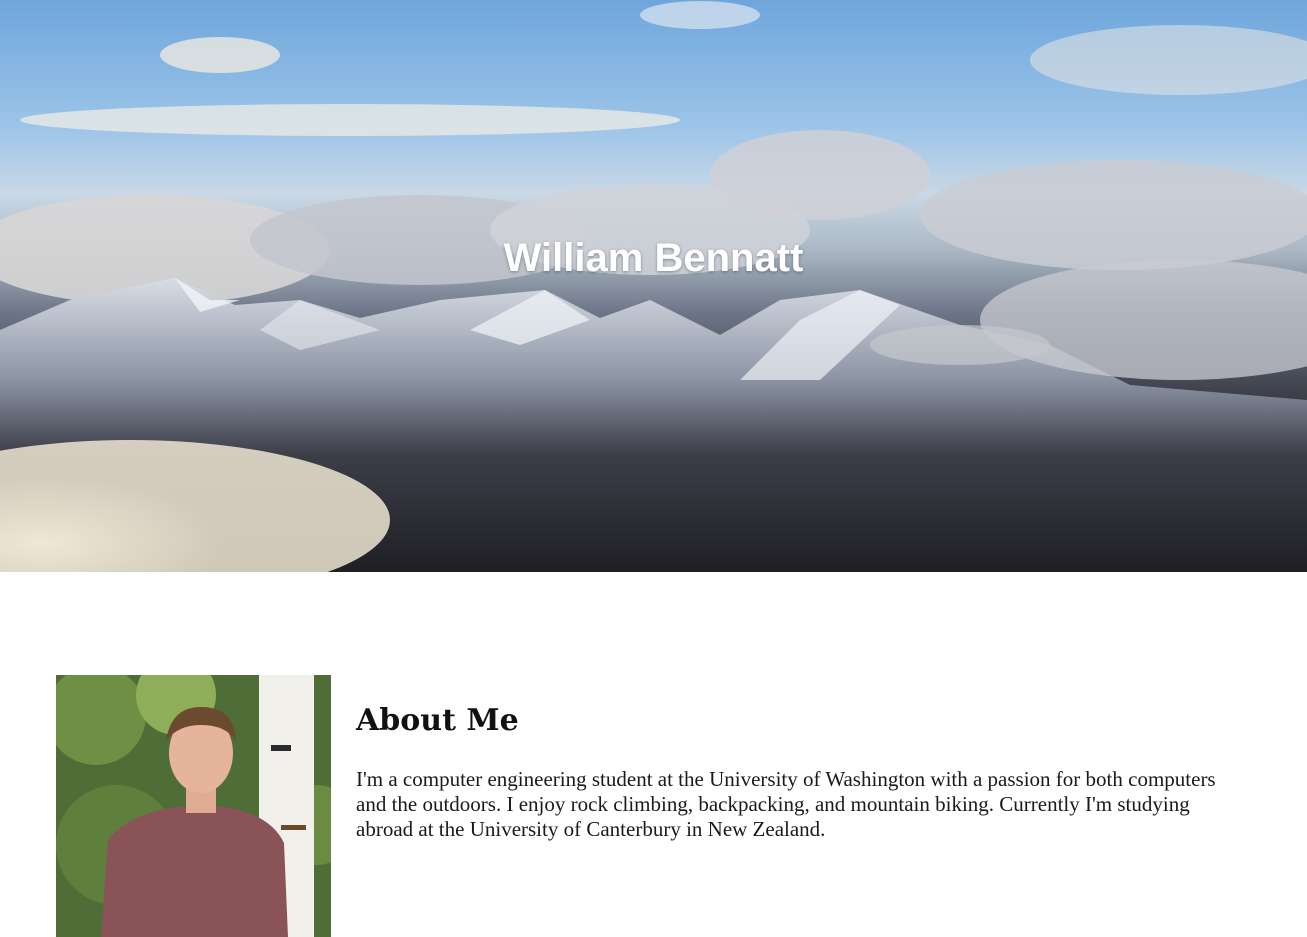 The height and width of the screenshot is (937, 1307). Describe the element at coordinates (193, 806) in the screenshot. I see `portrait-photo` at that location.